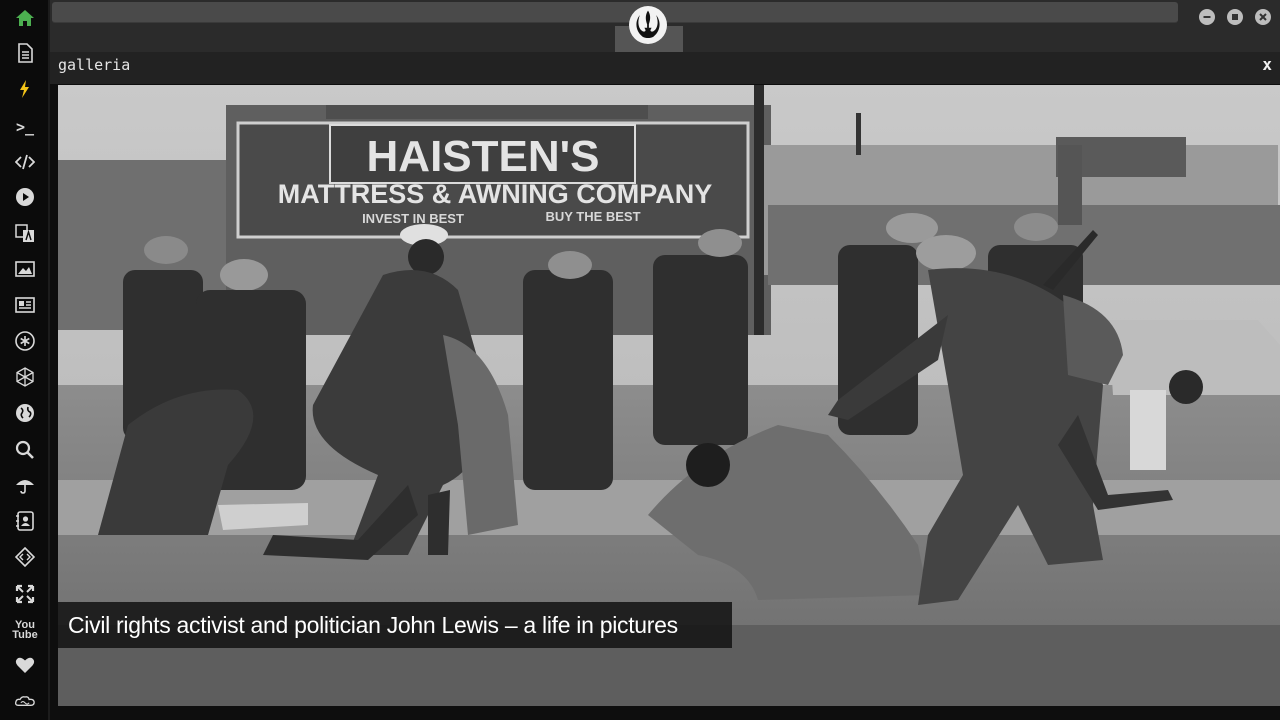 The height and width of the screenshot is (720, 1280). I want to click on panel-close-button: x, so click(1267, 64).